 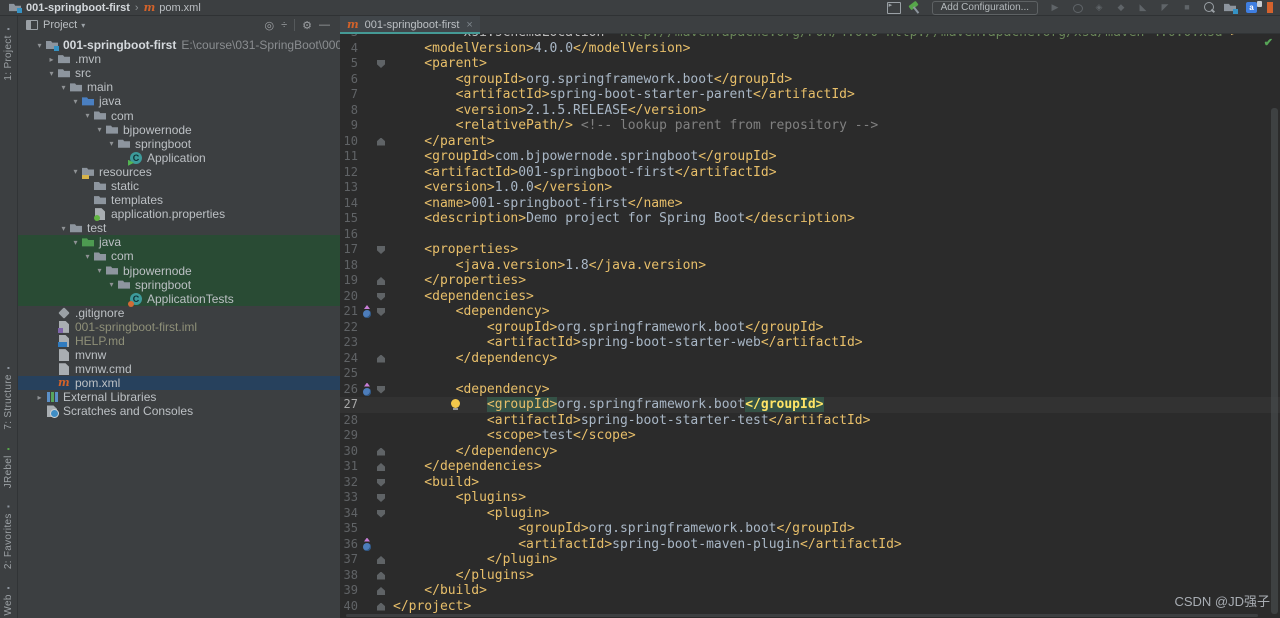 I want to click on gutter: 35, so click(x=366, y=529).